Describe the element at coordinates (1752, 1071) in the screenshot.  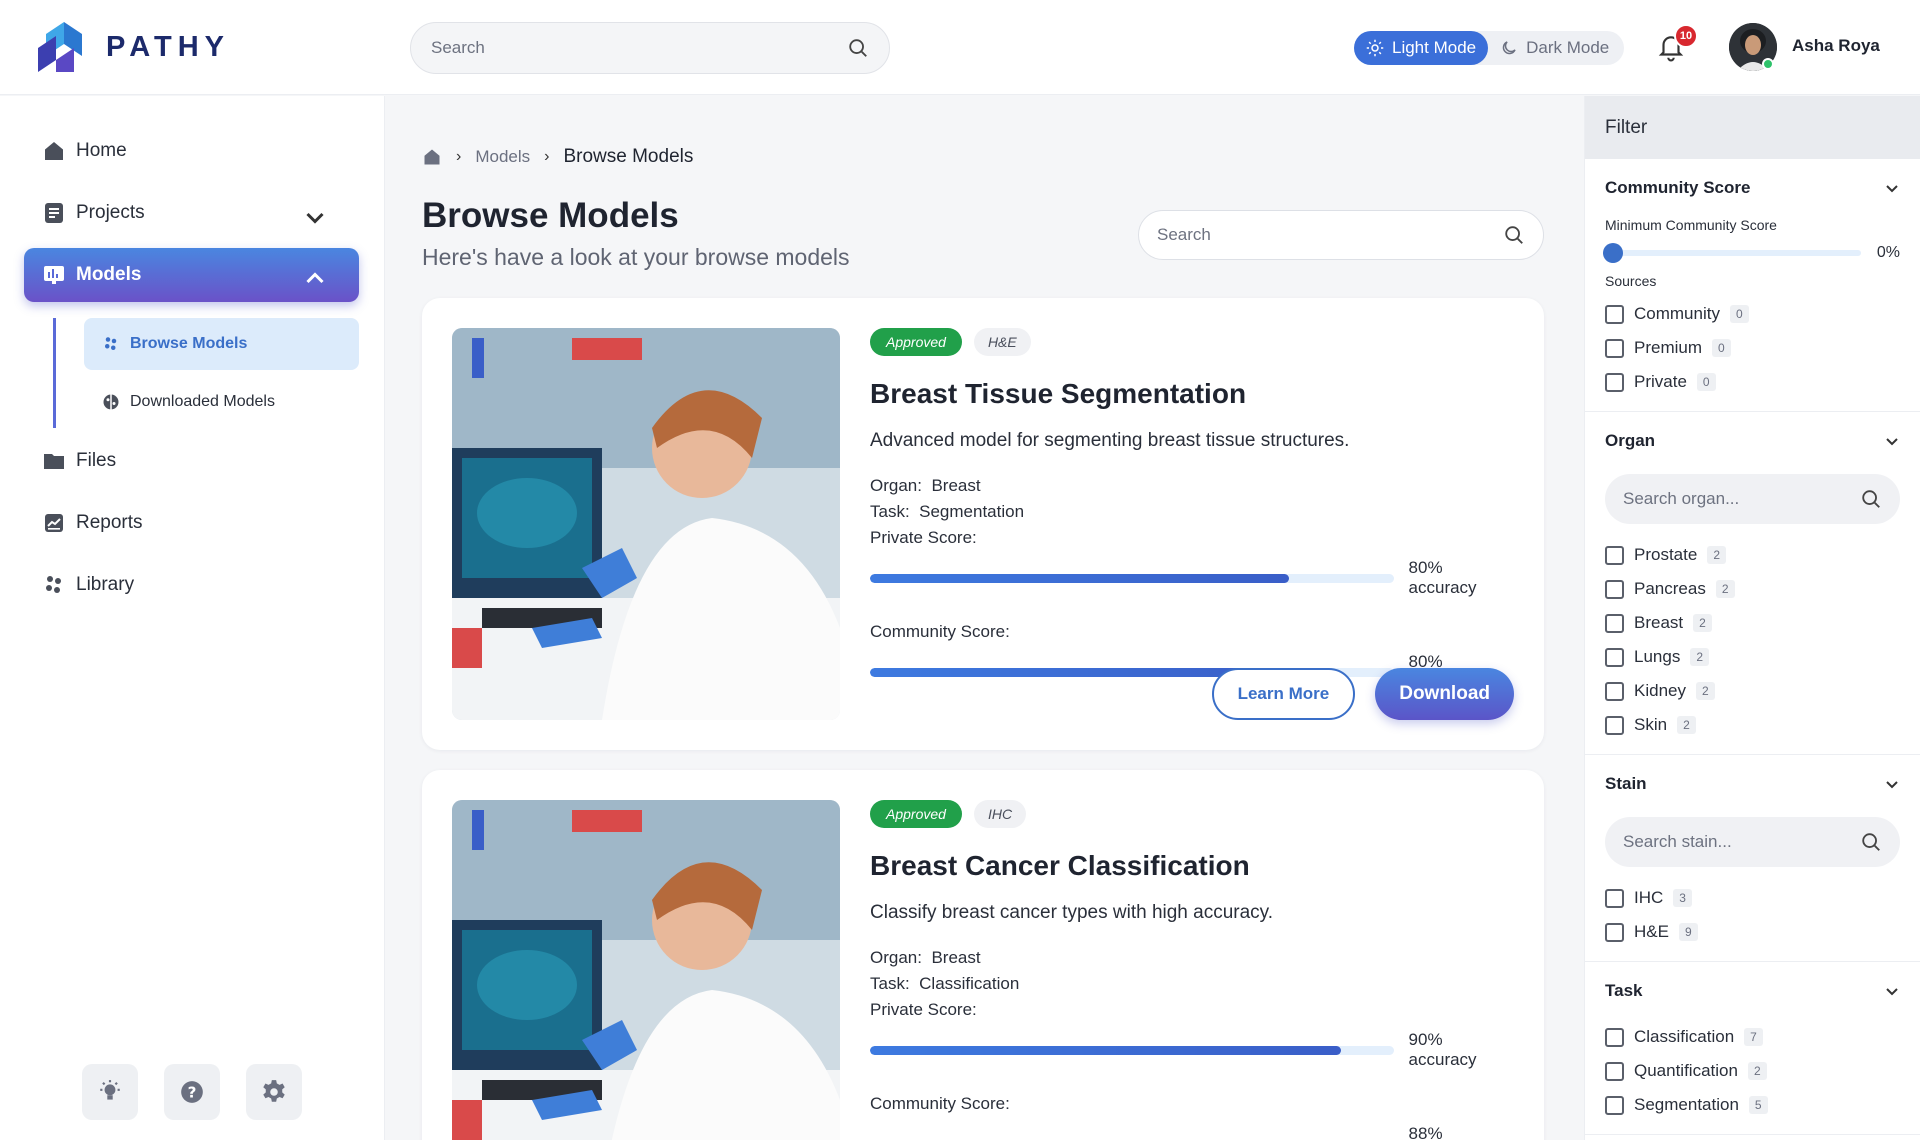
I see `filter-option-quantification: Quantification 2` at that location.